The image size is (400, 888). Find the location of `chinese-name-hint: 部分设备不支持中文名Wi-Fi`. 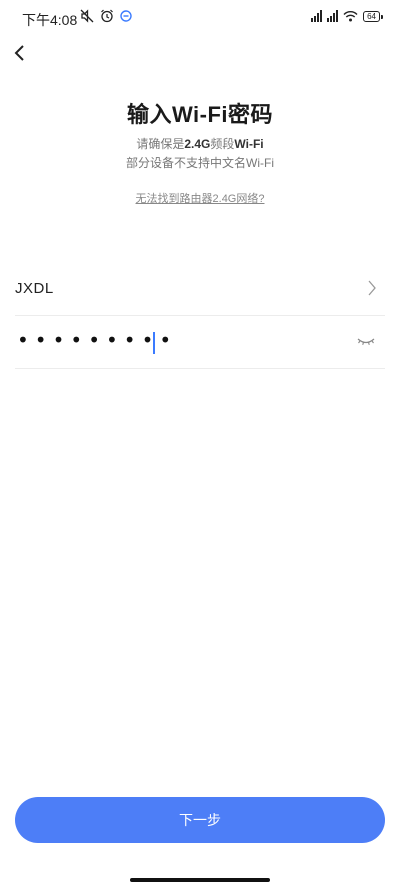

chinese-name-hint: 部分设备不支持中文名Wi-Fi is located at coordinates (200, 163).